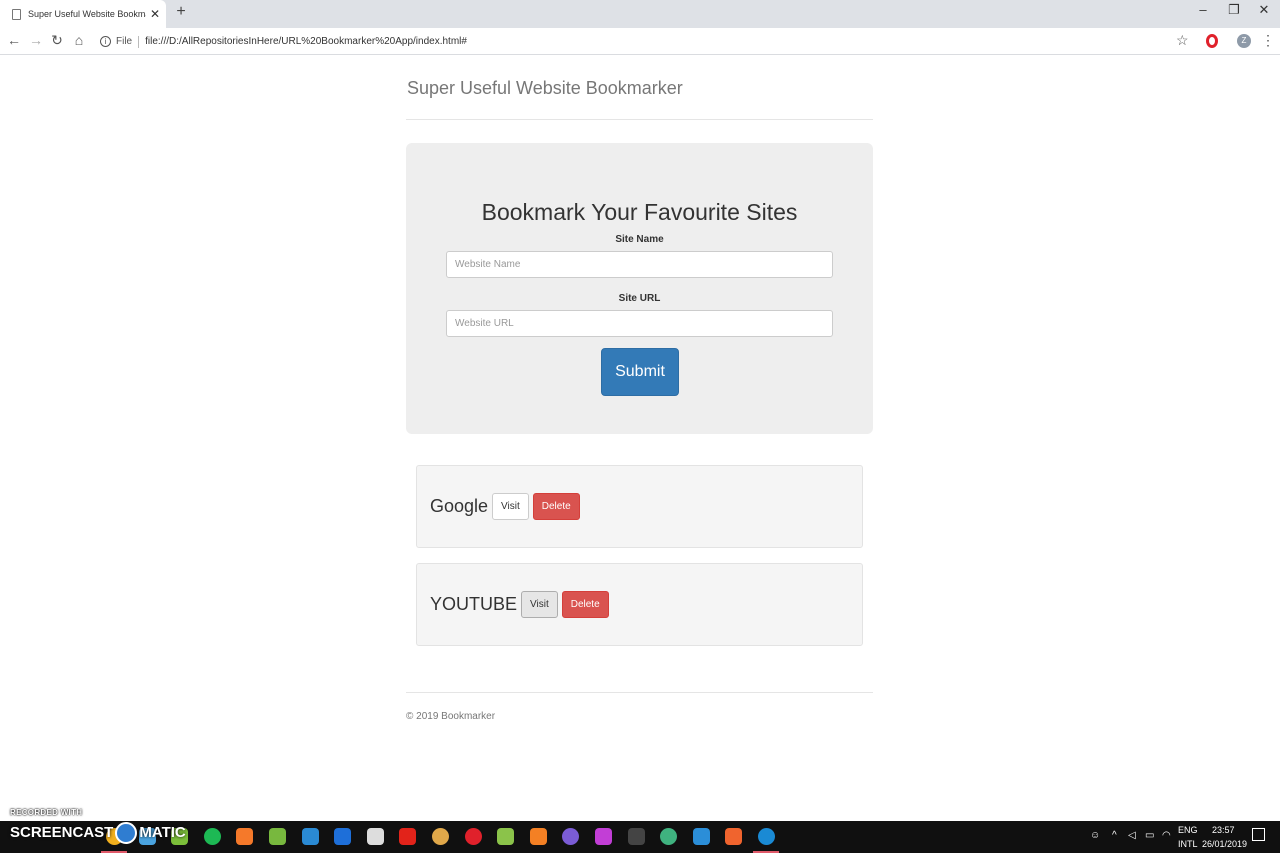  Describe the element at coordinates (639, 298) in the screenshot. I see `site-url-label: Site URL` at that location.